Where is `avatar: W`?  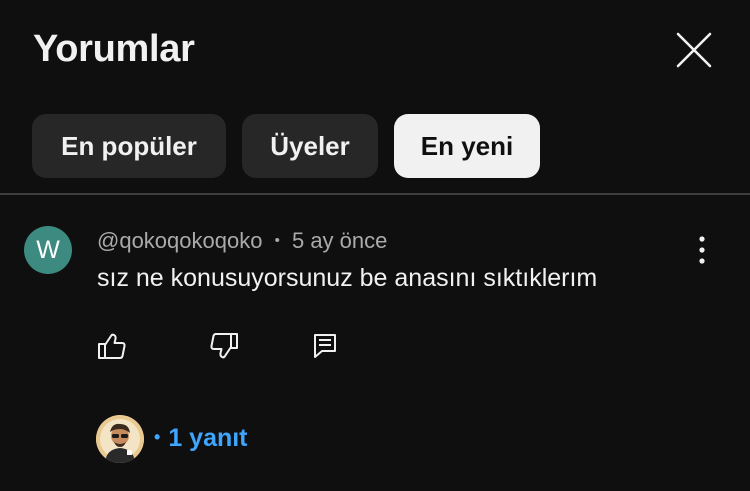 avatar: W is located at coordinates (48, 250).